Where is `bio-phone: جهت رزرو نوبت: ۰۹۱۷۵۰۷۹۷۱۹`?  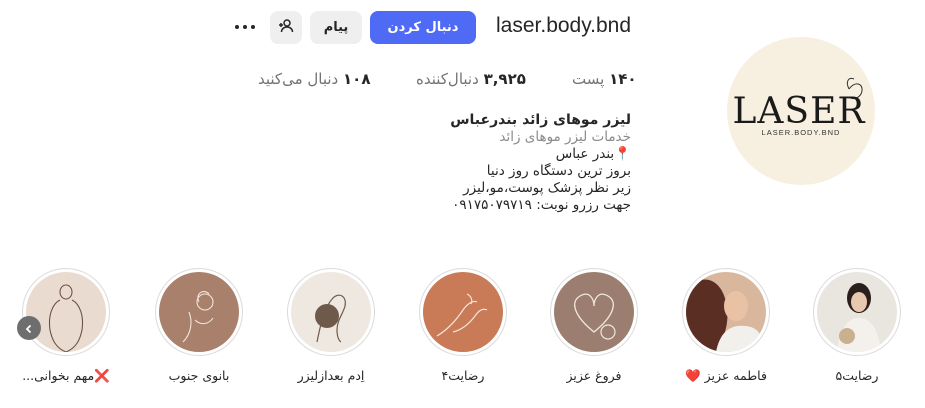
bio-phone: جهت رزرو نوبت: ۰۹۱۷۵۰۷۹۷۱۹ is located at coordinates (541, 205).